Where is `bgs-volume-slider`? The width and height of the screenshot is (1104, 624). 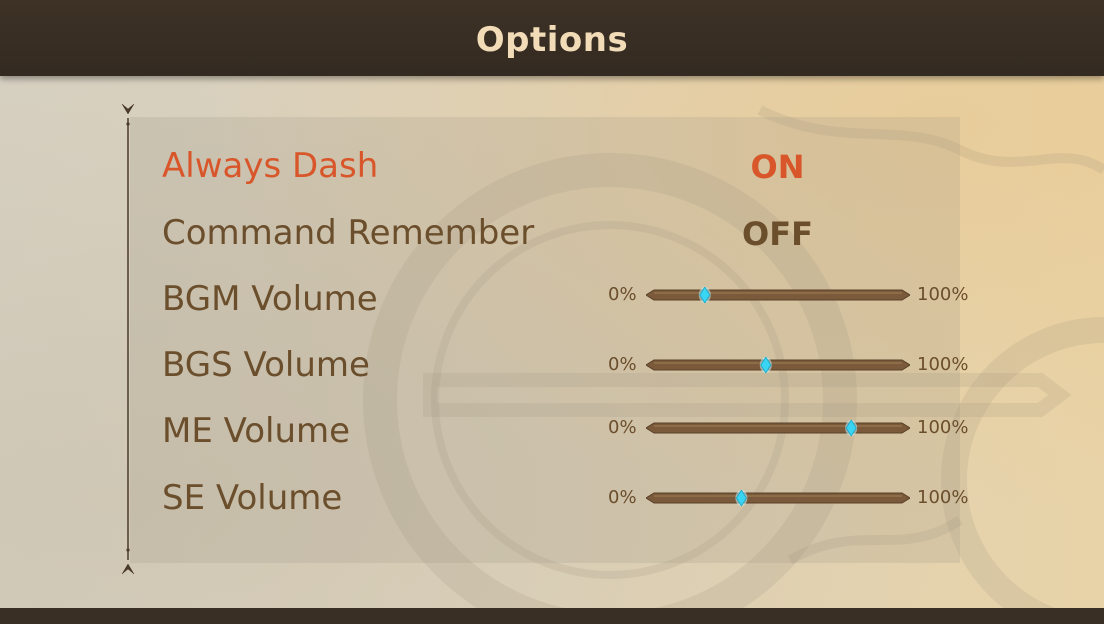
bgs-volume-slider is located at coordinates (778, 365).